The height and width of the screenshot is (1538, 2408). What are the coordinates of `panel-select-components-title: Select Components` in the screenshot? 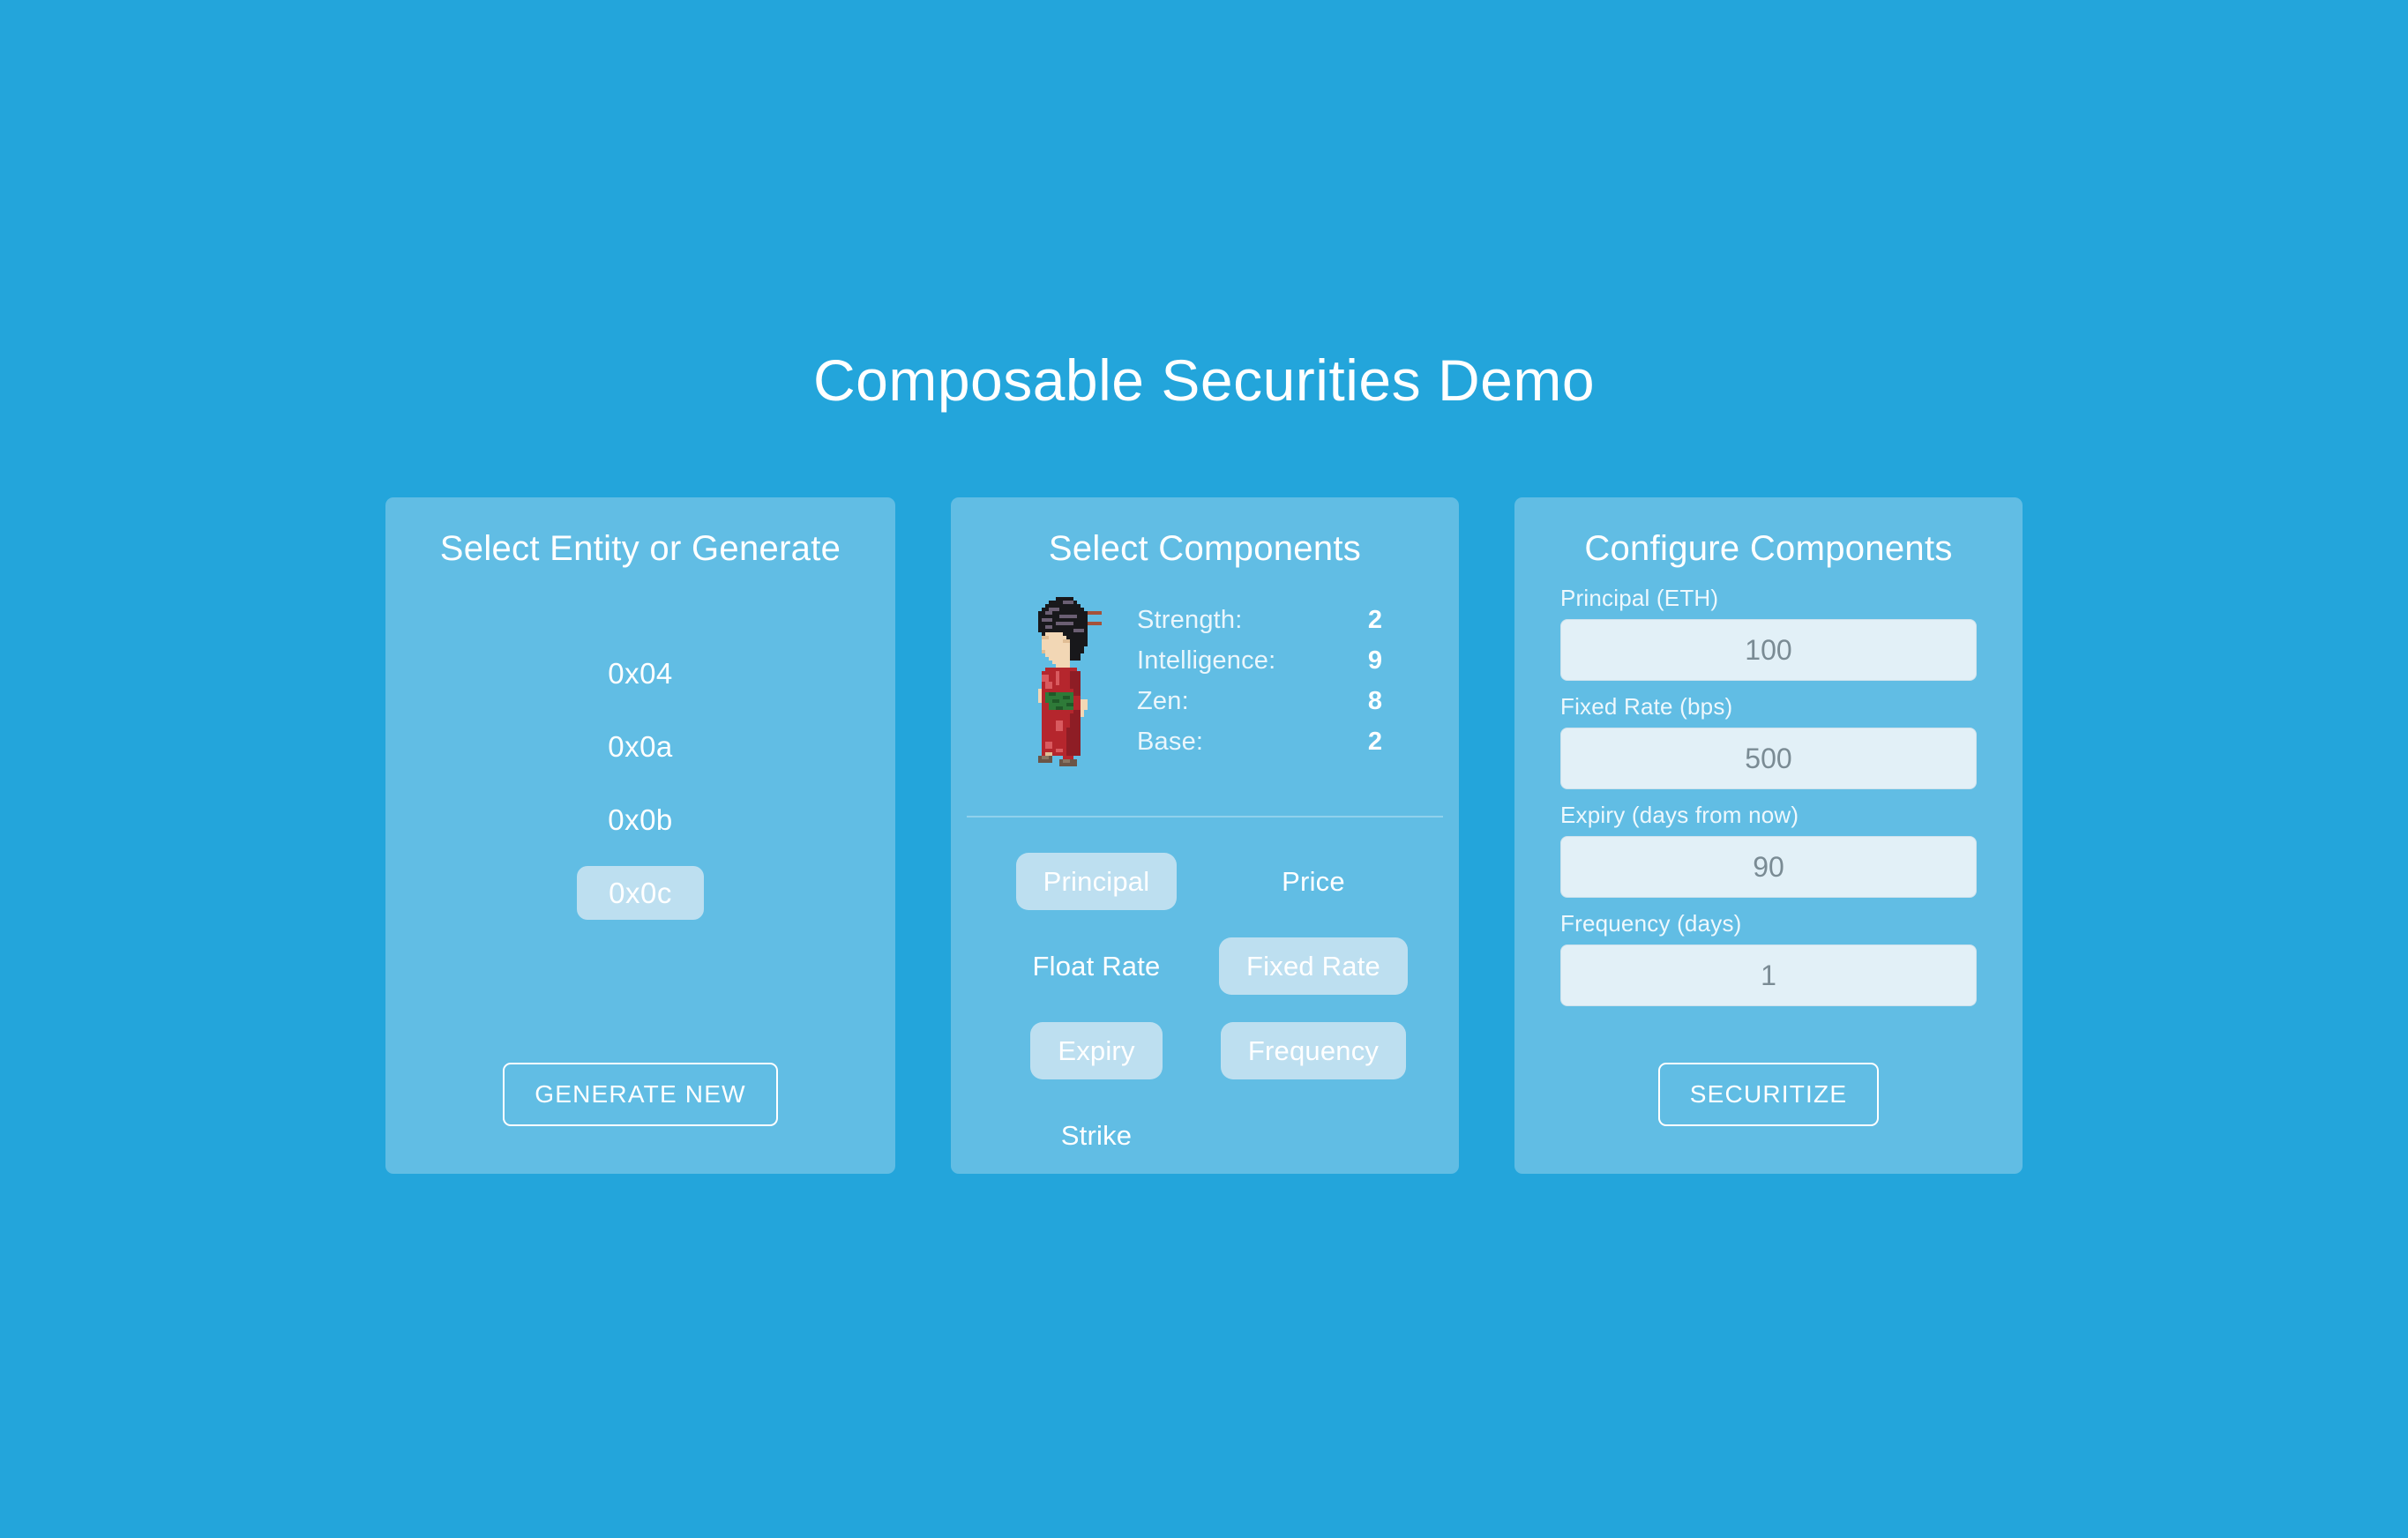 It's located at (1205, 549).